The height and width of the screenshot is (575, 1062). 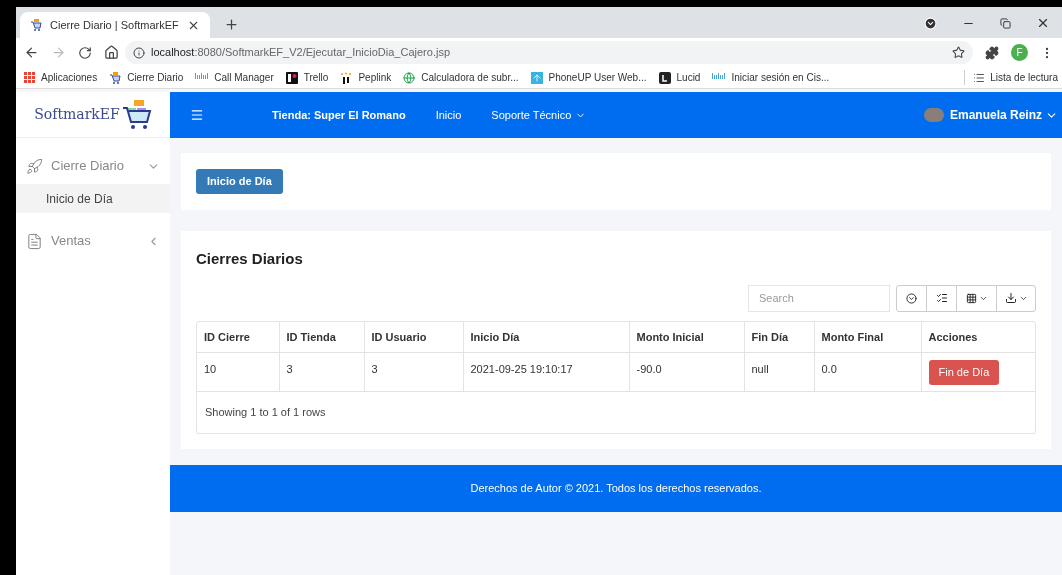 I want to click on logo-text: SoftmarkEF, so click(x=77, y=114).